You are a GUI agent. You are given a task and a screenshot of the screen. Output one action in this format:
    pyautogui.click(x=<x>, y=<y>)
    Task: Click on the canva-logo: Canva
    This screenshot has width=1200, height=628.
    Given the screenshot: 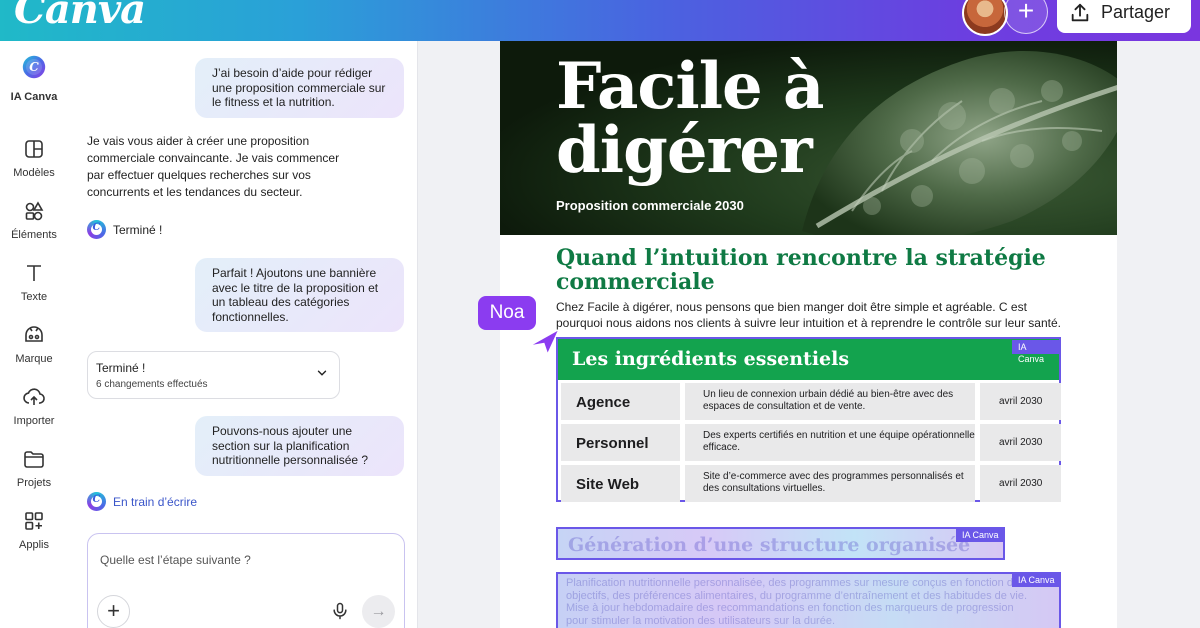 What is the action you would take?
    pyautogui.click(x=80, y=16)
    